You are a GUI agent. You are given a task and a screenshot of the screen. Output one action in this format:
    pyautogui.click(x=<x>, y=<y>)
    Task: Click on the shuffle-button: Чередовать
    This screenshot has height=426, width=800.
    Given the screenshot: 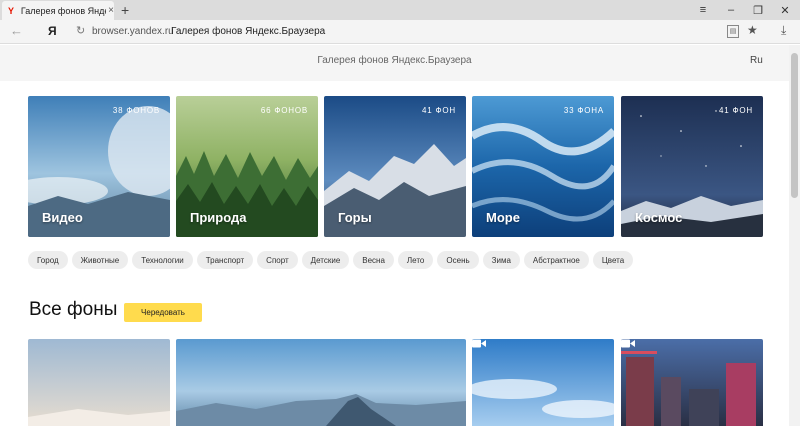 What is the action you would take?
    pyautogui.click(x=163, y=312)
    